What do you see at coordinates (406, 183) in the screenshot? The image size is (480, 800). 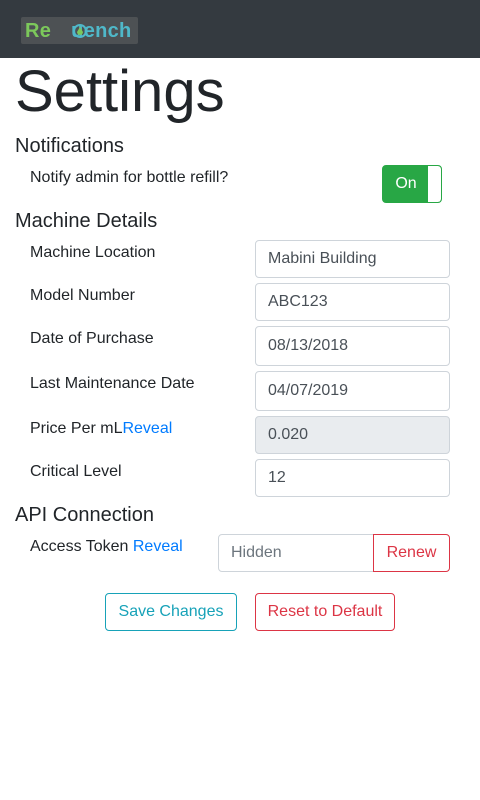 I see `toggle-state-label: On` at bounding box center [406, 183].